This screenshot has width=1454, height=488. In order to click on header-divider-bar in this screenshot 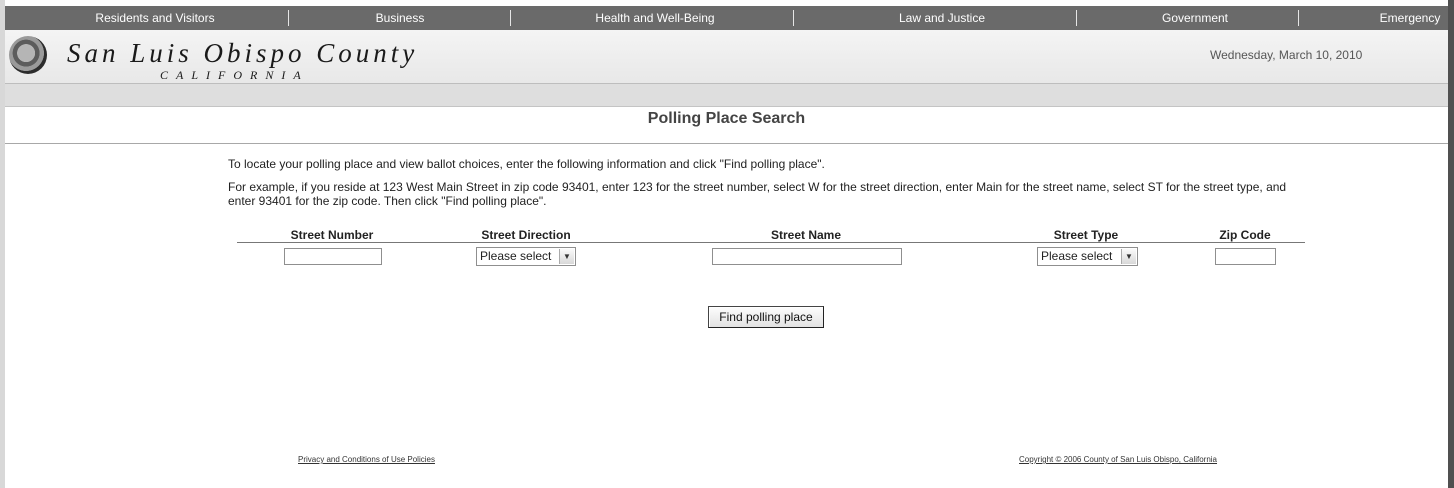, I will do `click(726, 95)`.